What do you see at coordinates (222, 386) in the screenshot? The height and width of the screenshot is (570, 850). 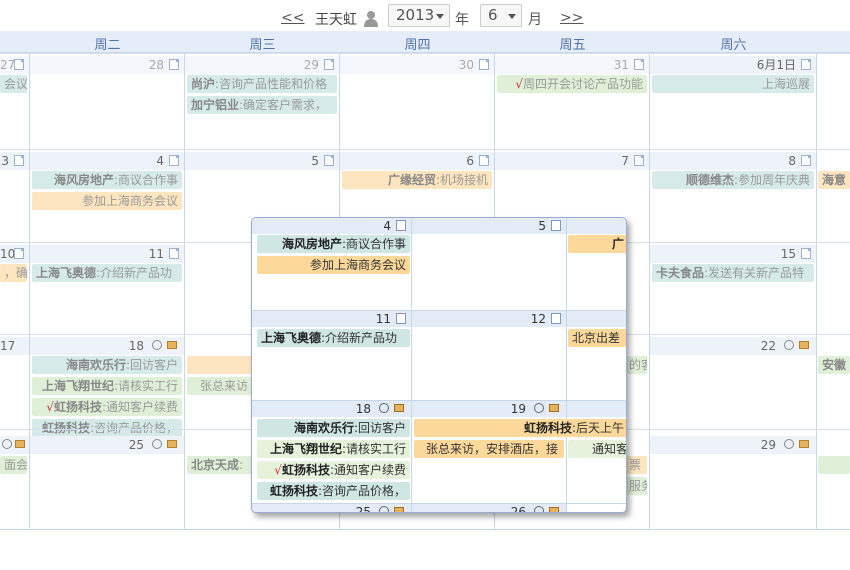 I see `calendar-event: 张总来访` at bounding box center [222, 386].